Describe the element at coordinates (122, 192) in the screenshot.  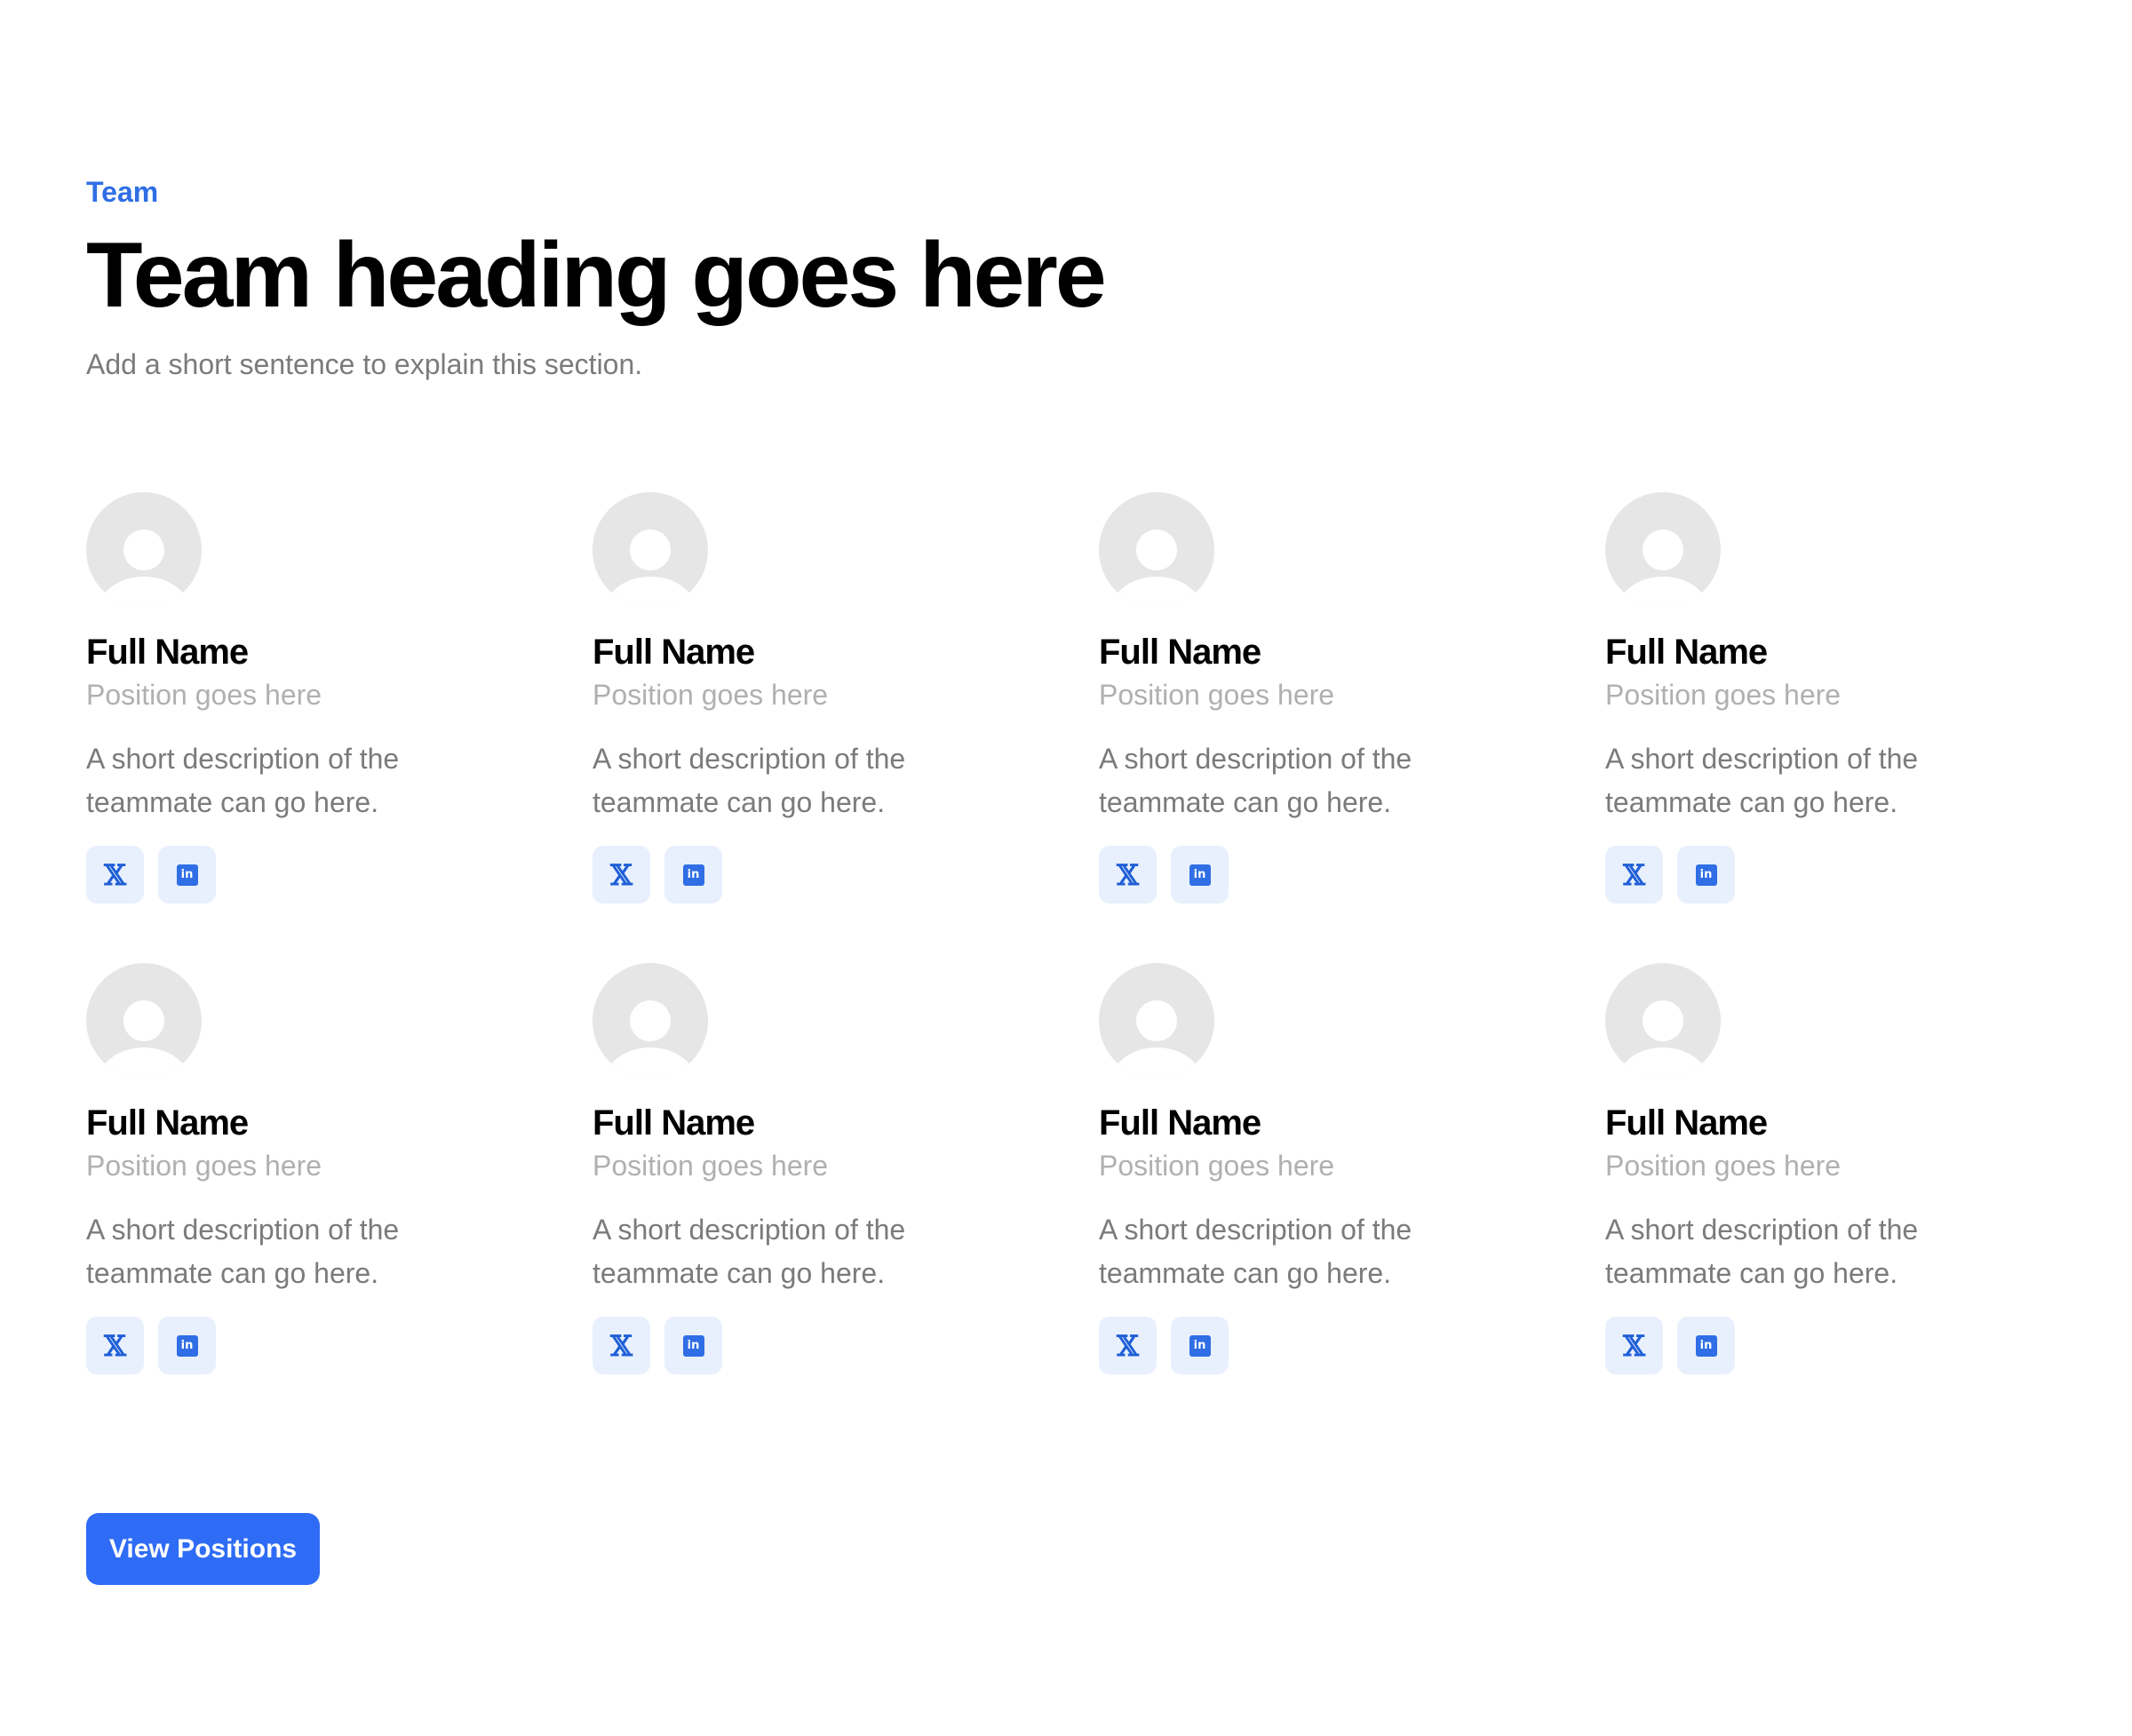
I see `section-eyebrow: Team` at that location.